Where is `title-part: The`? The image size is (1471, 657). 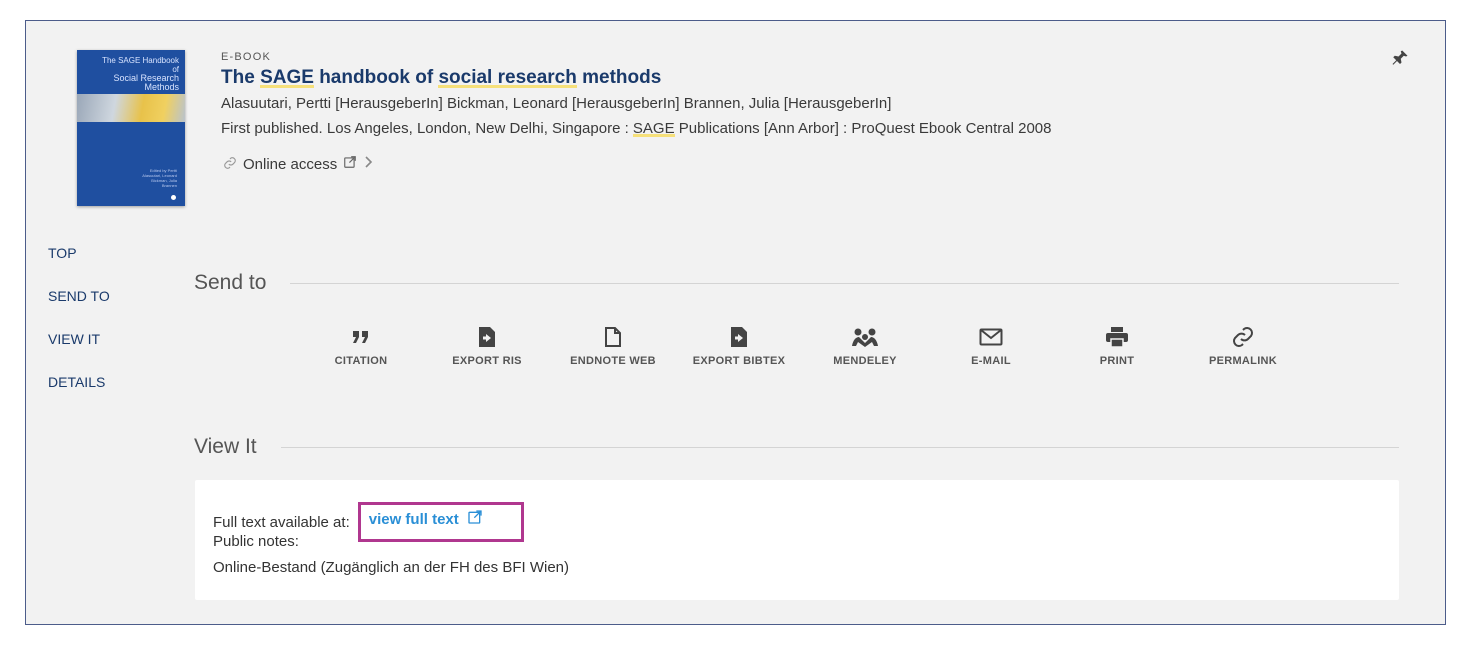
title-part: The is located at coordinates (241, 77).